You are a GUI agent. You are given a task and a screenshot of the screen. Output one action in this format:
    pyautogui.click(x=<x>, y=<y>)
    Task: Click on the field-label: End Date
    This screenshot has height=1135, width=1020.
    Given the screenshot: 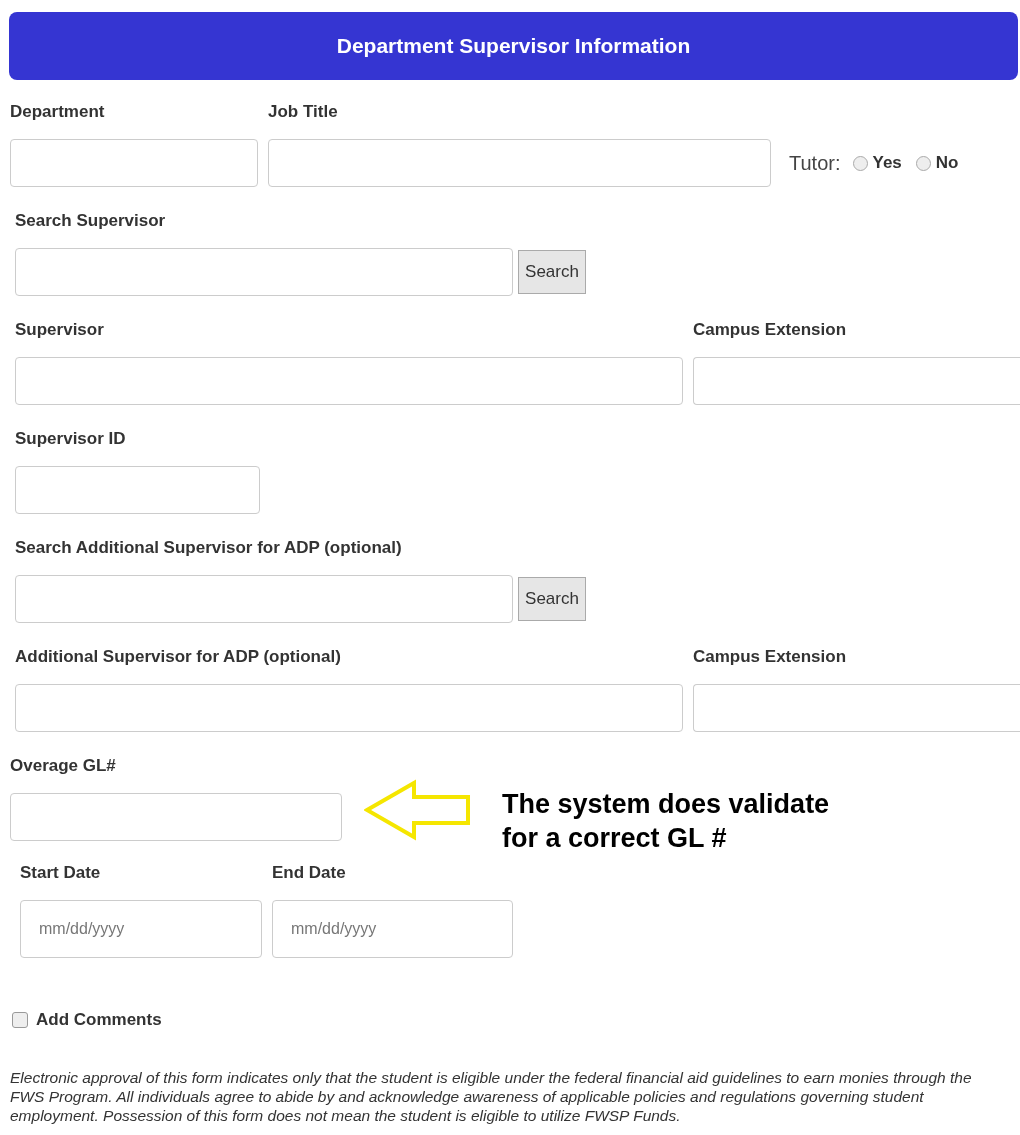 What is the action you would take?
    pyautogui.click(x=309, y=873)
    